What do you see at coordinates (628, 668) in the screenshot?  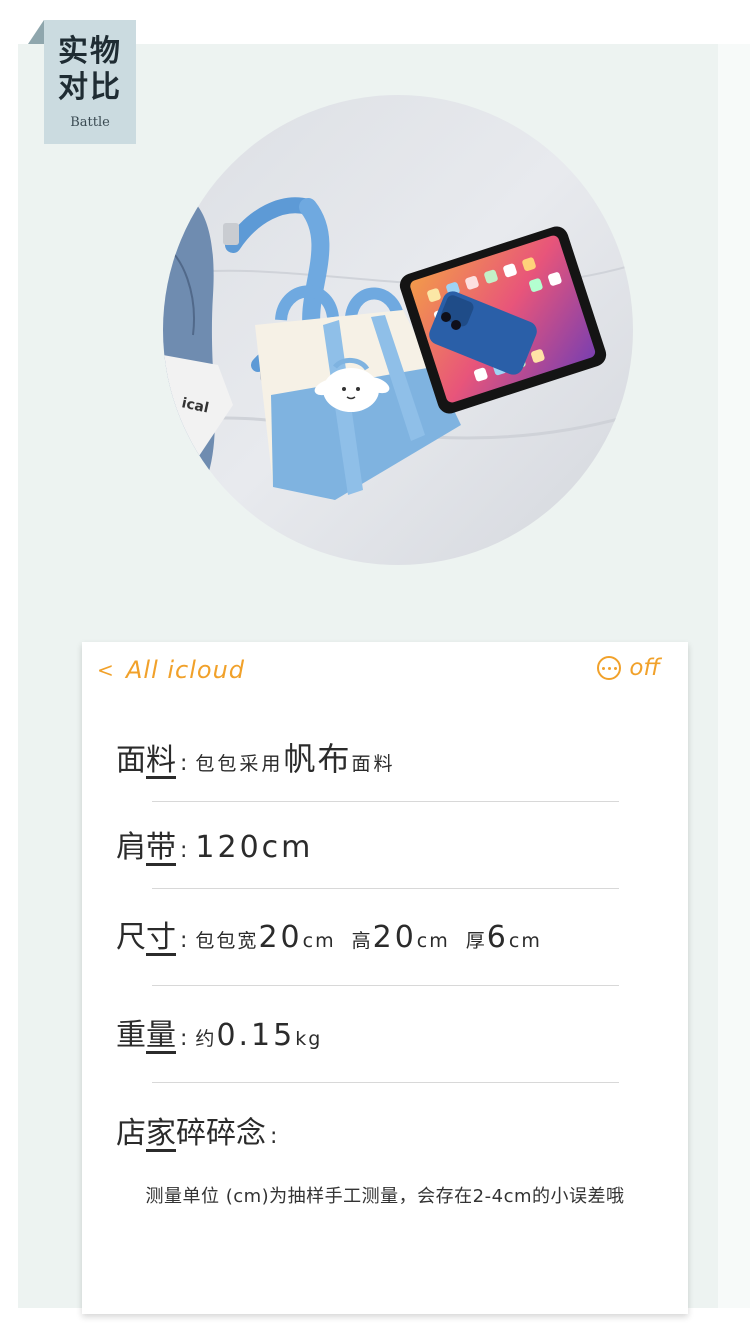 I see `header-actions: off` at bounding box center [628, 668].